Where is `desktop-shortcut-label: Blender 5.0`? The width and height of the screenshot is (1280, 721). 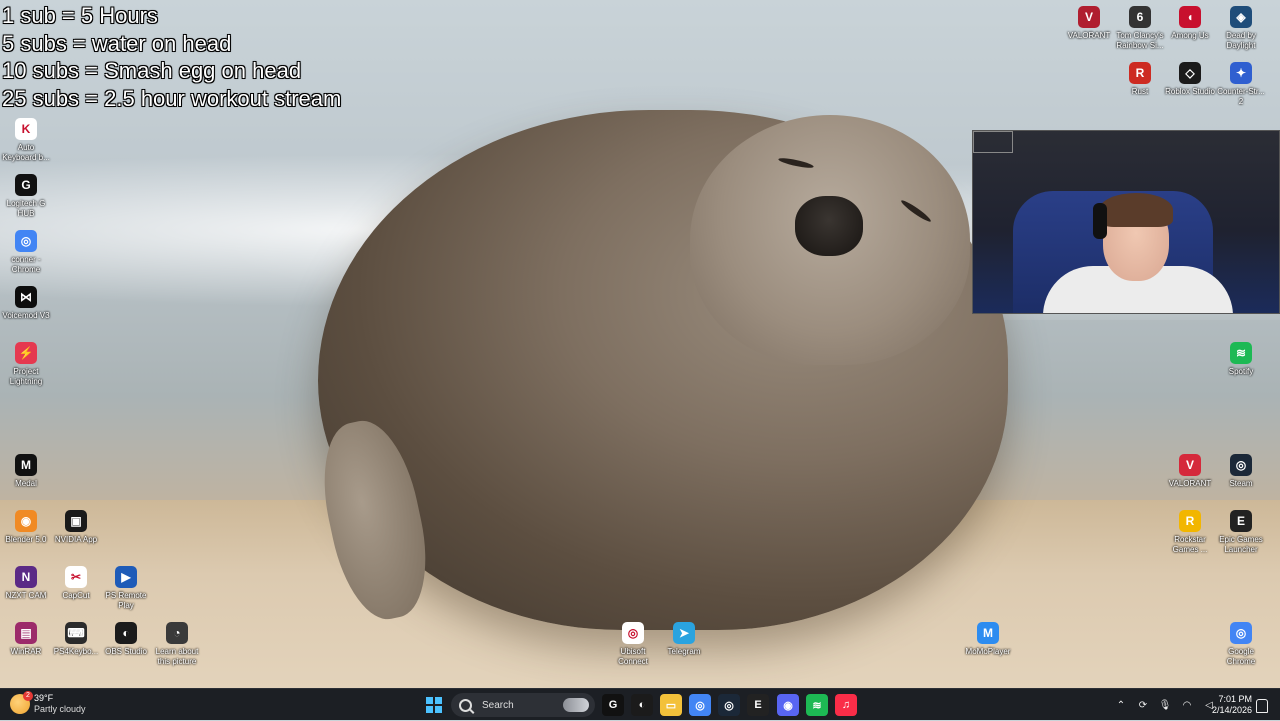 desktop-shortcut-label: Blender 5.0 is located at coordinates (26, 539).